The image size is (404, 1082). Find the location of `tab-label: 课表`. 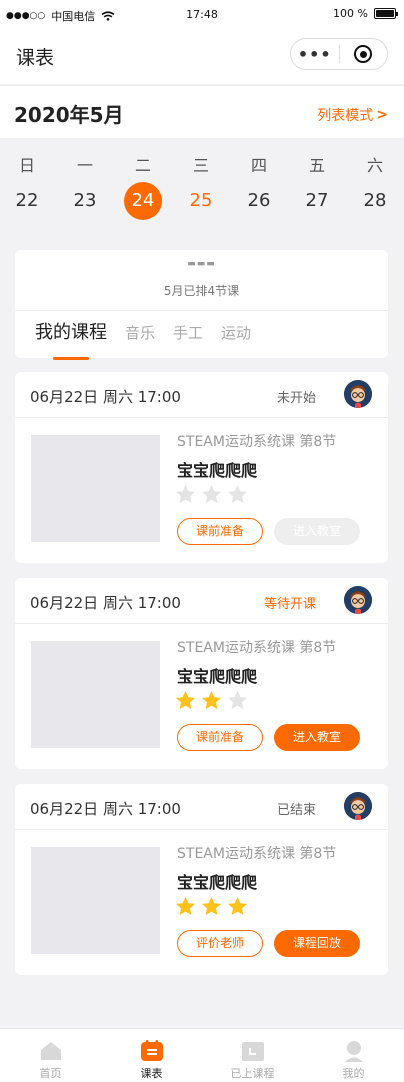

tab-label: 课表 is located at coordinates (151, 1073).